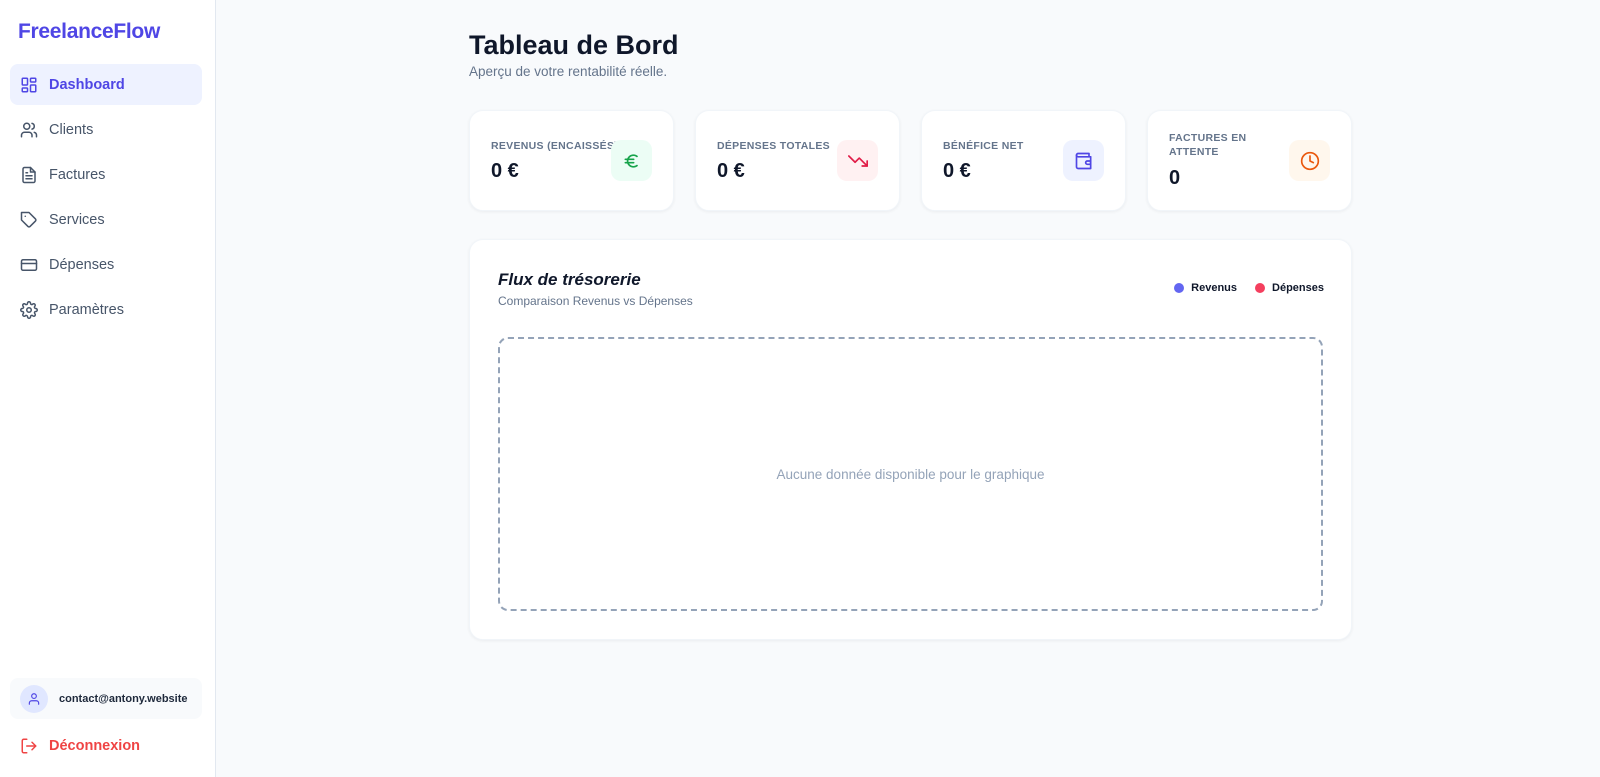  Describe the element at coordinates (773, 146) in the screenshot. I see `stat-label: Dépenses totales` at that location.